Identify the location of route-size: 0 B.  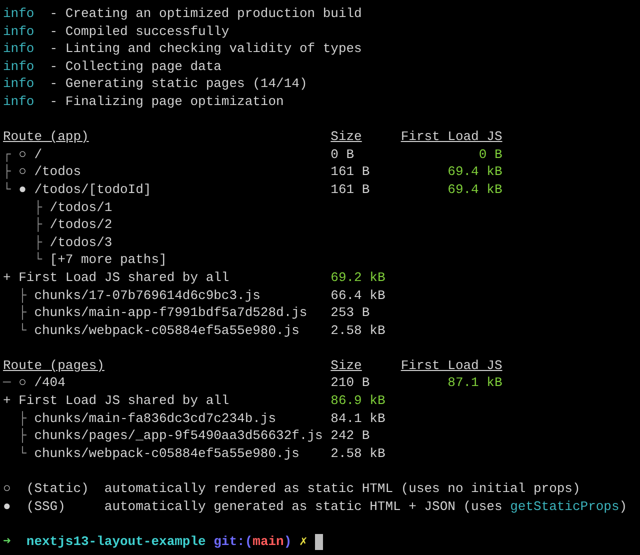
(342, 154).